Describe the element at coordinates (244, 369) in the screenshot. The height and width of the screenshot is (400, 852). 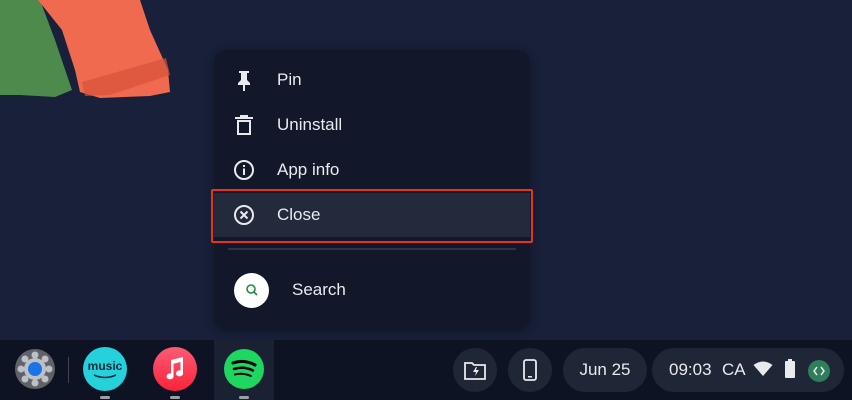
I see `spotify-icon` at that location.